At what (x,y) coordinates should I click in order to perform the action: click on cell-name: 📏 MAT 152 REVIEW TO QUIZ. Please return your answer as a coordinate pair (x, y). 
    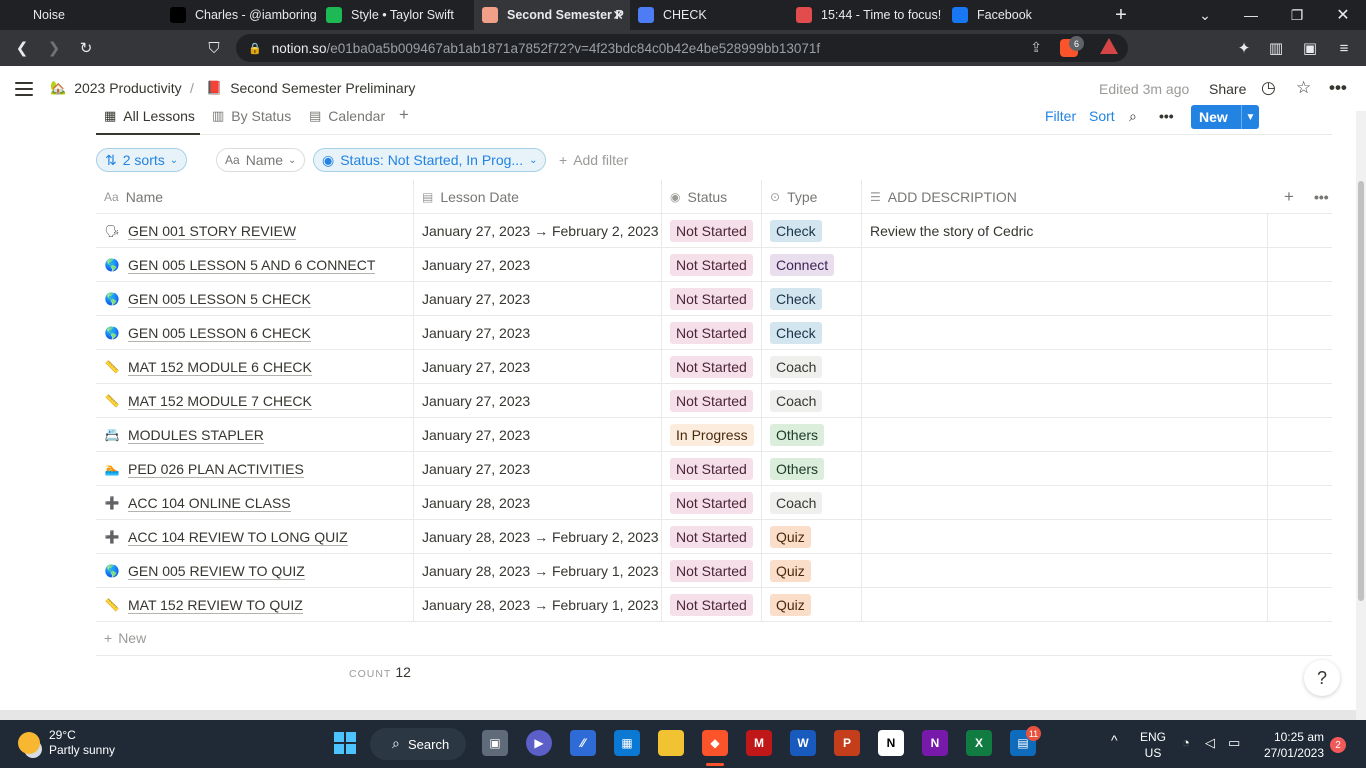
    Looking at the image, I should click on (255, 605).